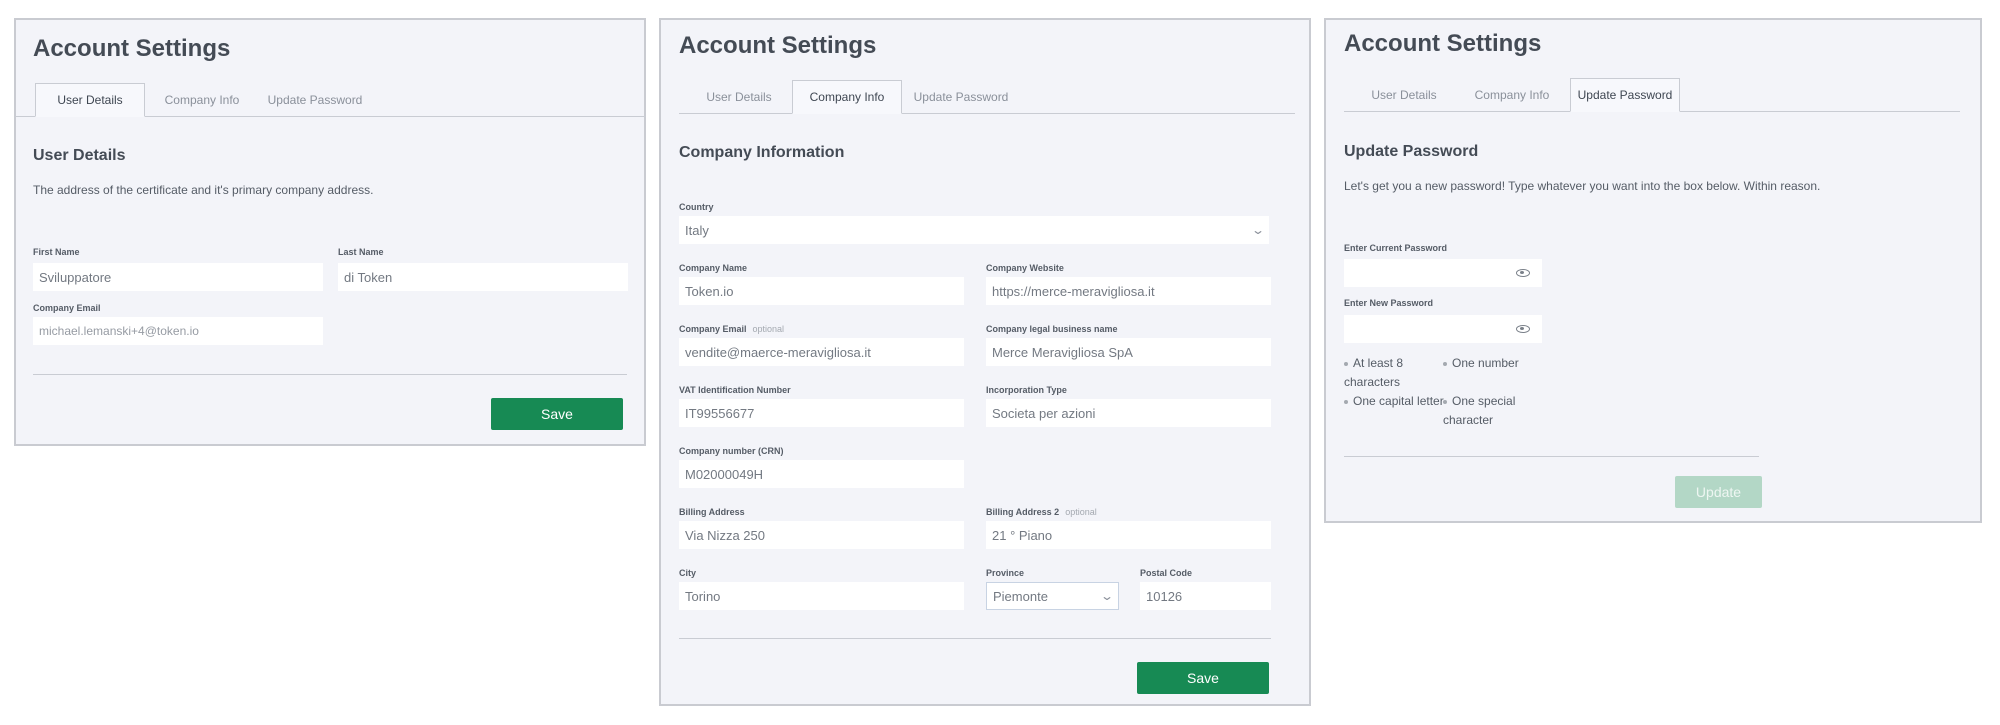  I want to click on incorporation-type-label: Incorporation Type, so click(1026, 390).